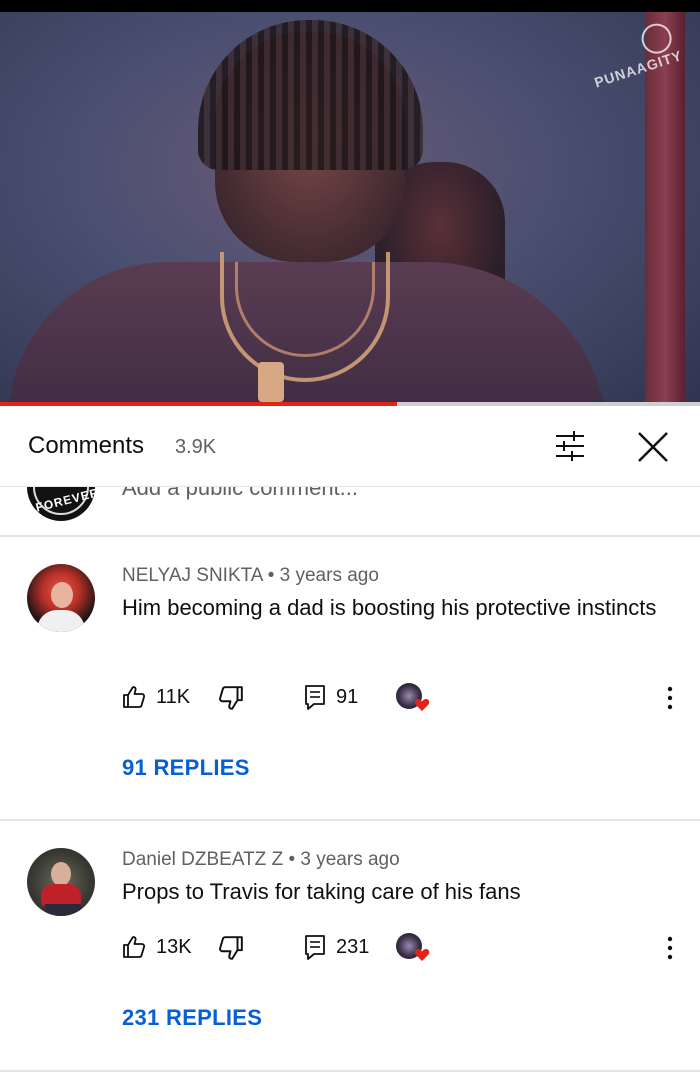 This screenshot has height=1078, width=700. I want to click on comments-title: Comments, so click(86, 445).